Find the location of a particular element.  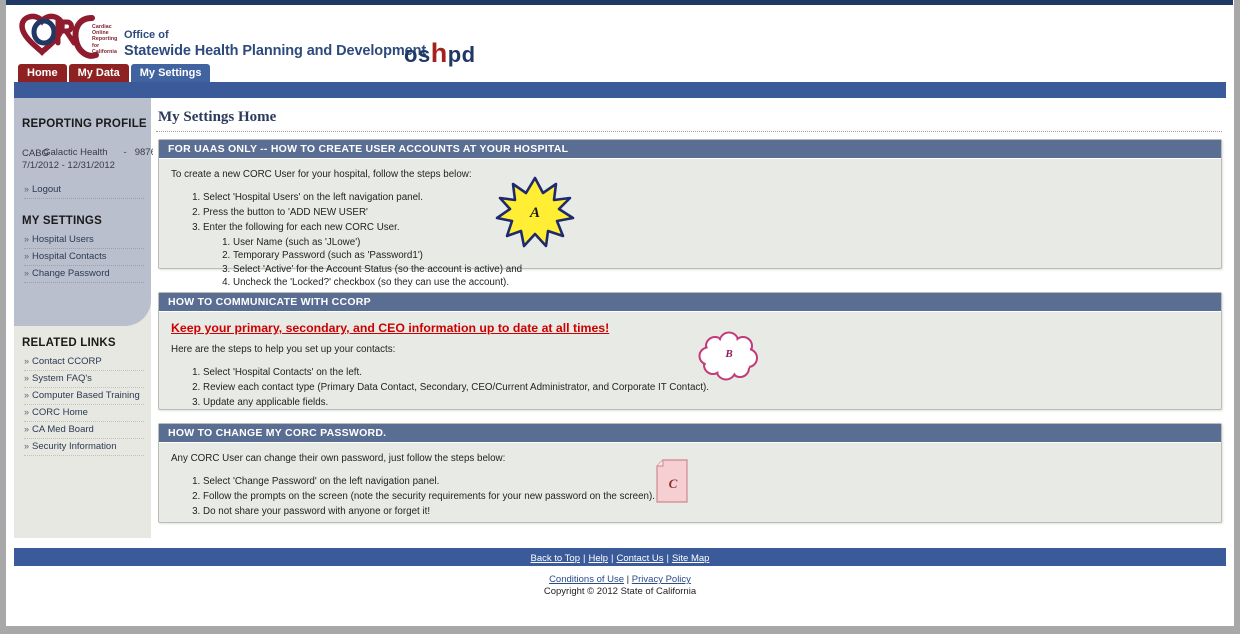

annotation-letter: C is located at coordinates (673, 483).